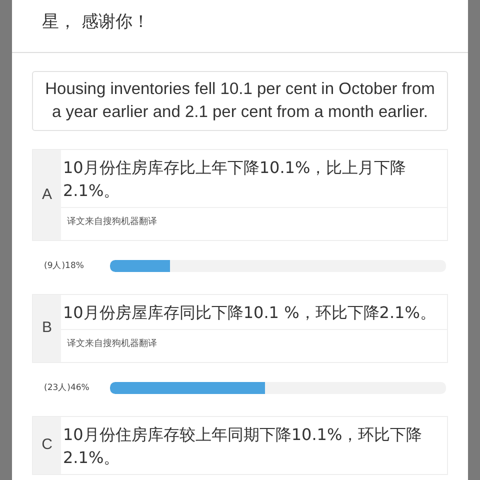  Describe the element at coordinates (235, 179) in the screenshot. I see `option-text: 10月份住房库存比上年下降10.1%，比上月下降2.1%。` at that location.